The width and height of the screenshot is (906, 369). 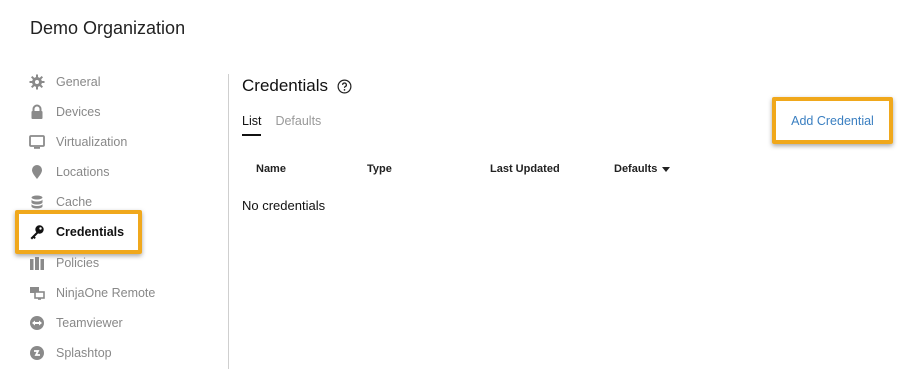 What do you see at coordinates (37, 232) in the screenshot?
I see `key-icon` at bounding box center [37, 232].